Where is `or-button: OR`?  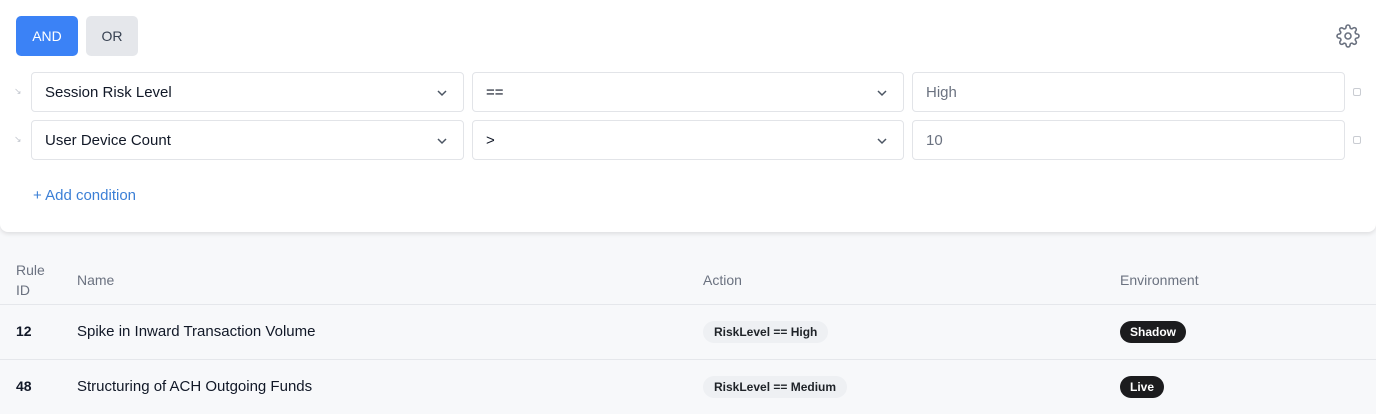 or-button: OR is located at coordinates (112, 36).